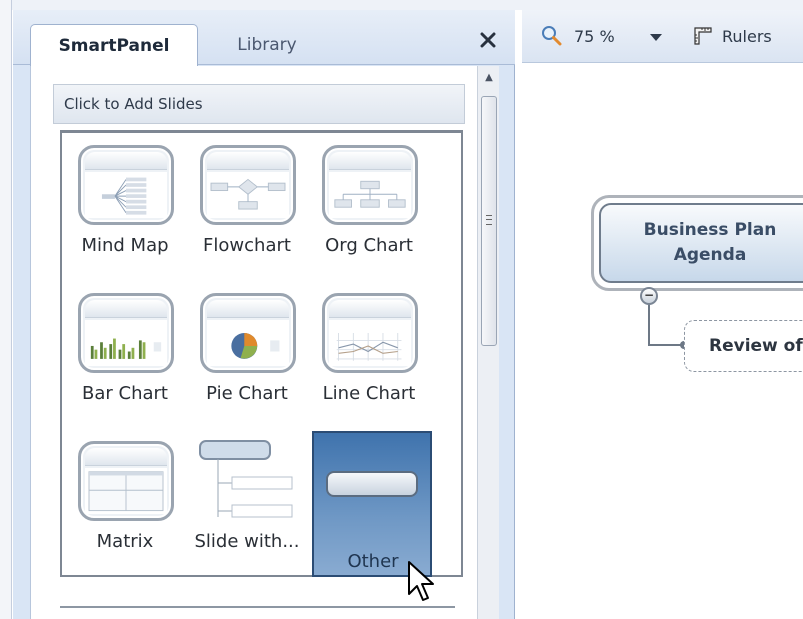 The image size is (803, 619). What do you see at coordinates (370, 185) in the screenshot?
I see `org-chart-thumbnail-icon` at bounding box center [370, 185].